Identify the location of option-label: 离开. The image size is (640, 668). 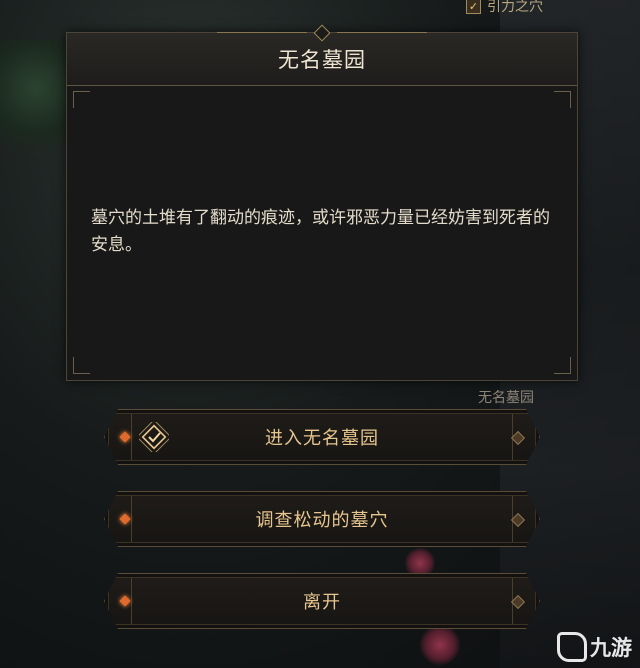
(322, 602).